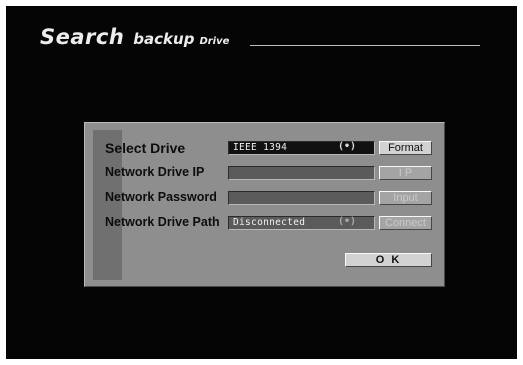 Image resolution: width=523 pixels, height=365 pixels. What do you see at coordinates (405, 148) in the screenshot?
I see `format-button: Format` at bounding box center [405, 148].